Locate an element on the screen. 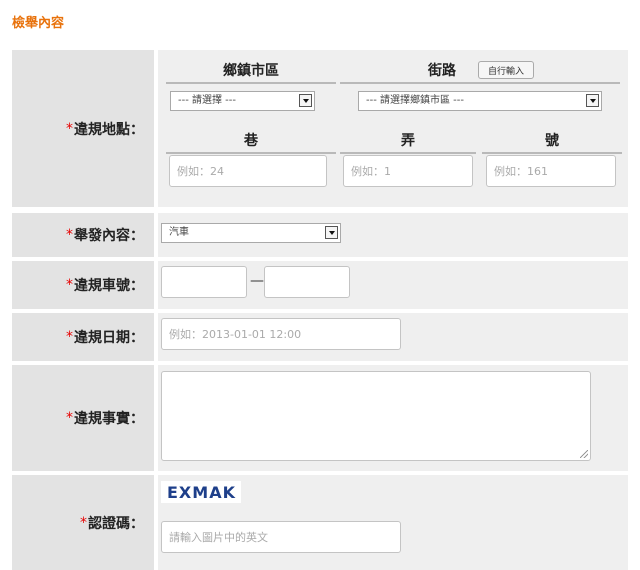 The width and height of the screenshot is (640, 570). number-header: 號 is located at coordinates (552, 142).